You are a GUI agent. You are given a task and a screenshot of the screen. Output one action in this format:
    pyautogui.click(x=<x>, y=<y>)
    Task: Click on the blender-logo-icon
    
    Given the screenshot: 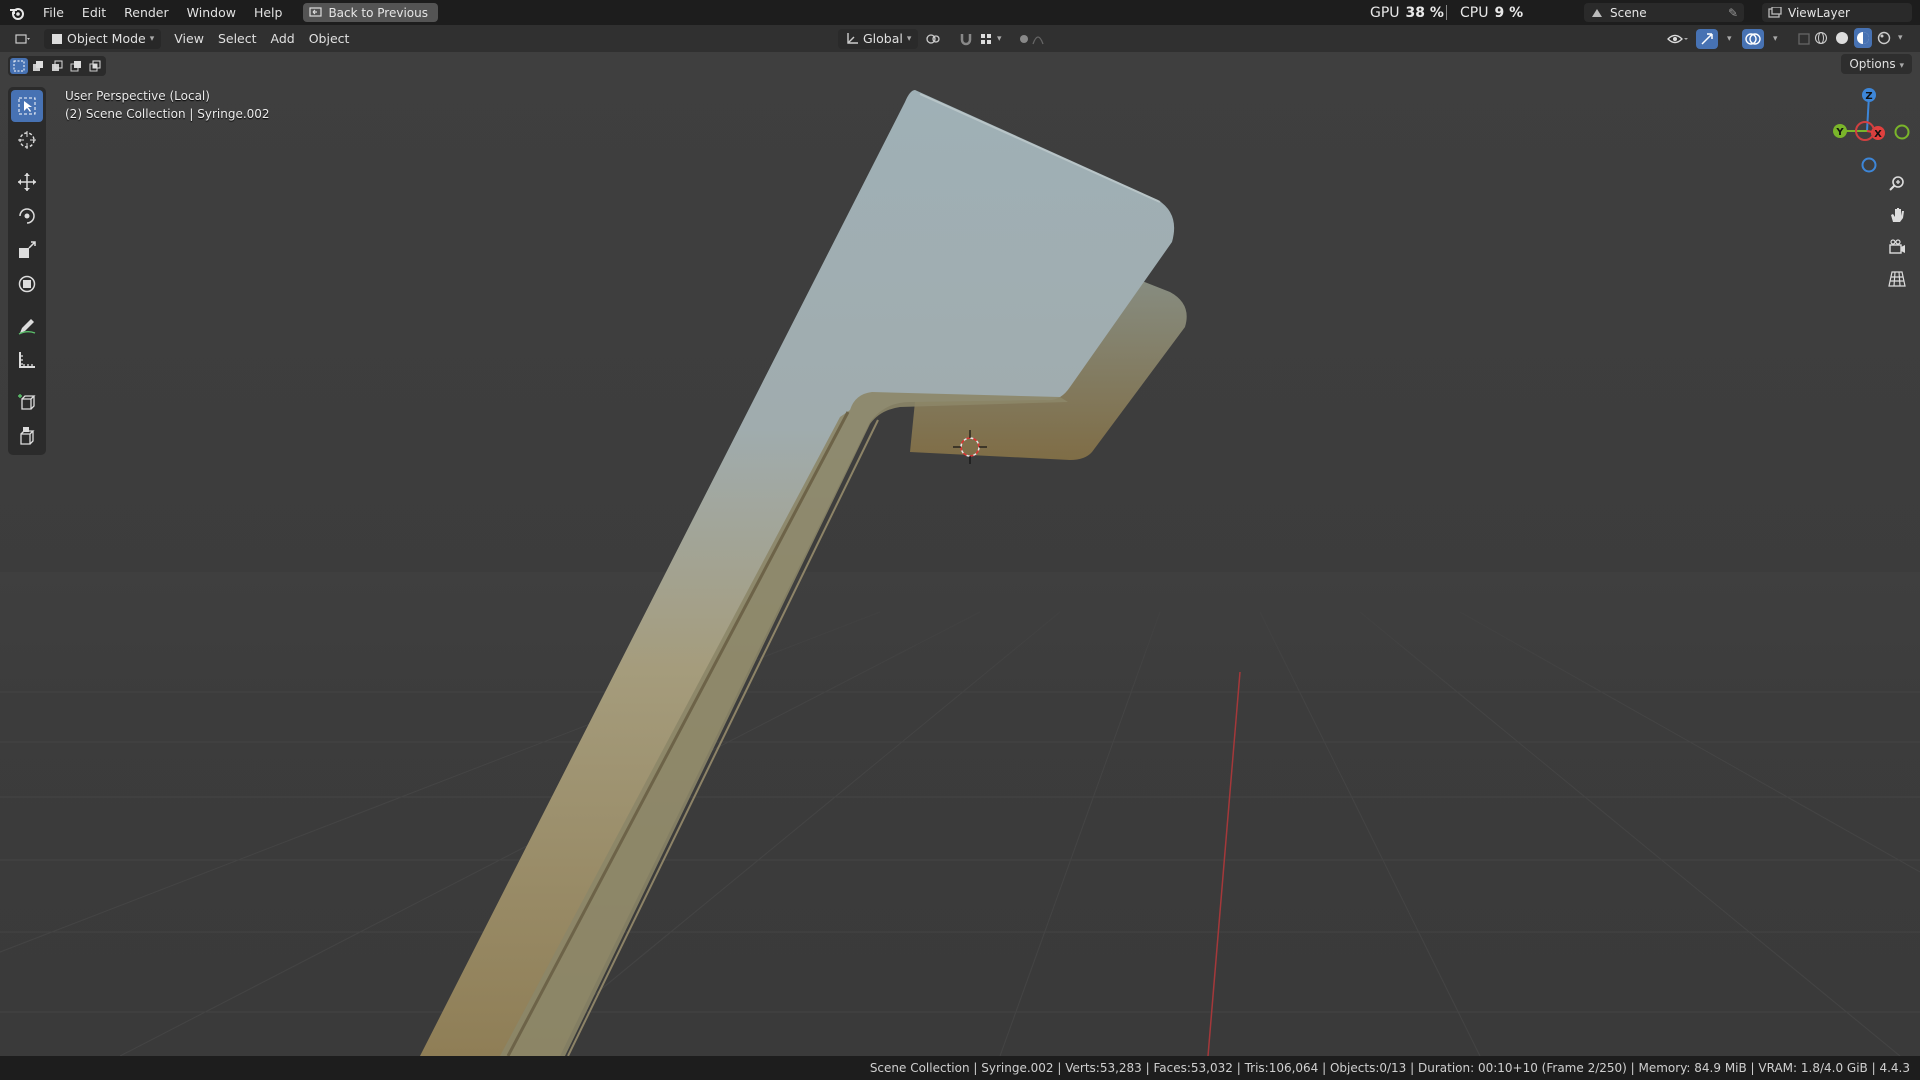 What is the action you would take?
    pyautogui.click(x=17, y=12)
    